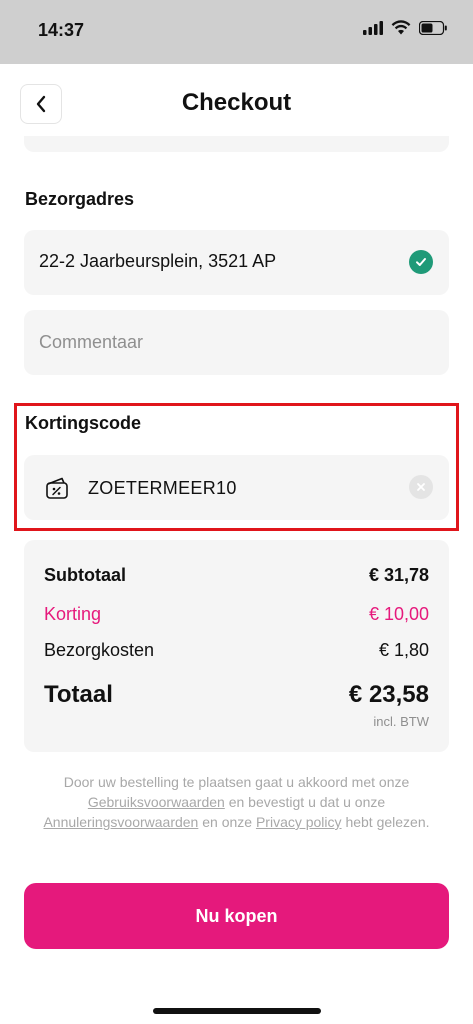 The height and width of the screenshot is (1024, 473). Describe the element at coordinates (227, 822) in the screenshot. I see `legal-text-3: en onze` at that location.